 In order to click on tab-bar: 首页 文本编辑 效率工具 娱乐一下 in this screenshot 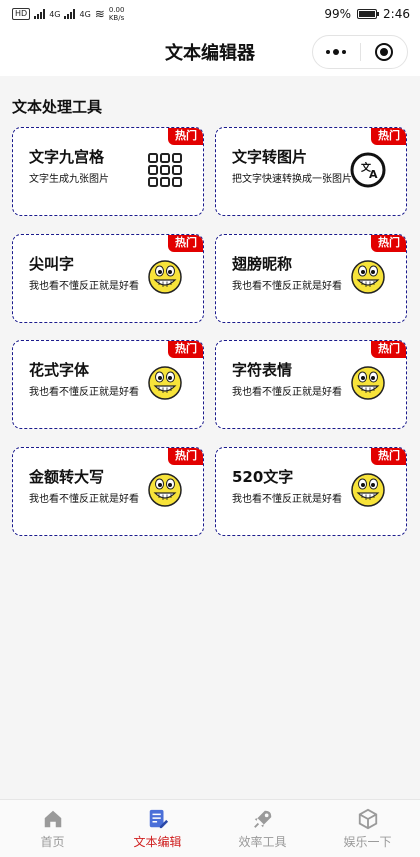, I will do `click(210, 828)`.